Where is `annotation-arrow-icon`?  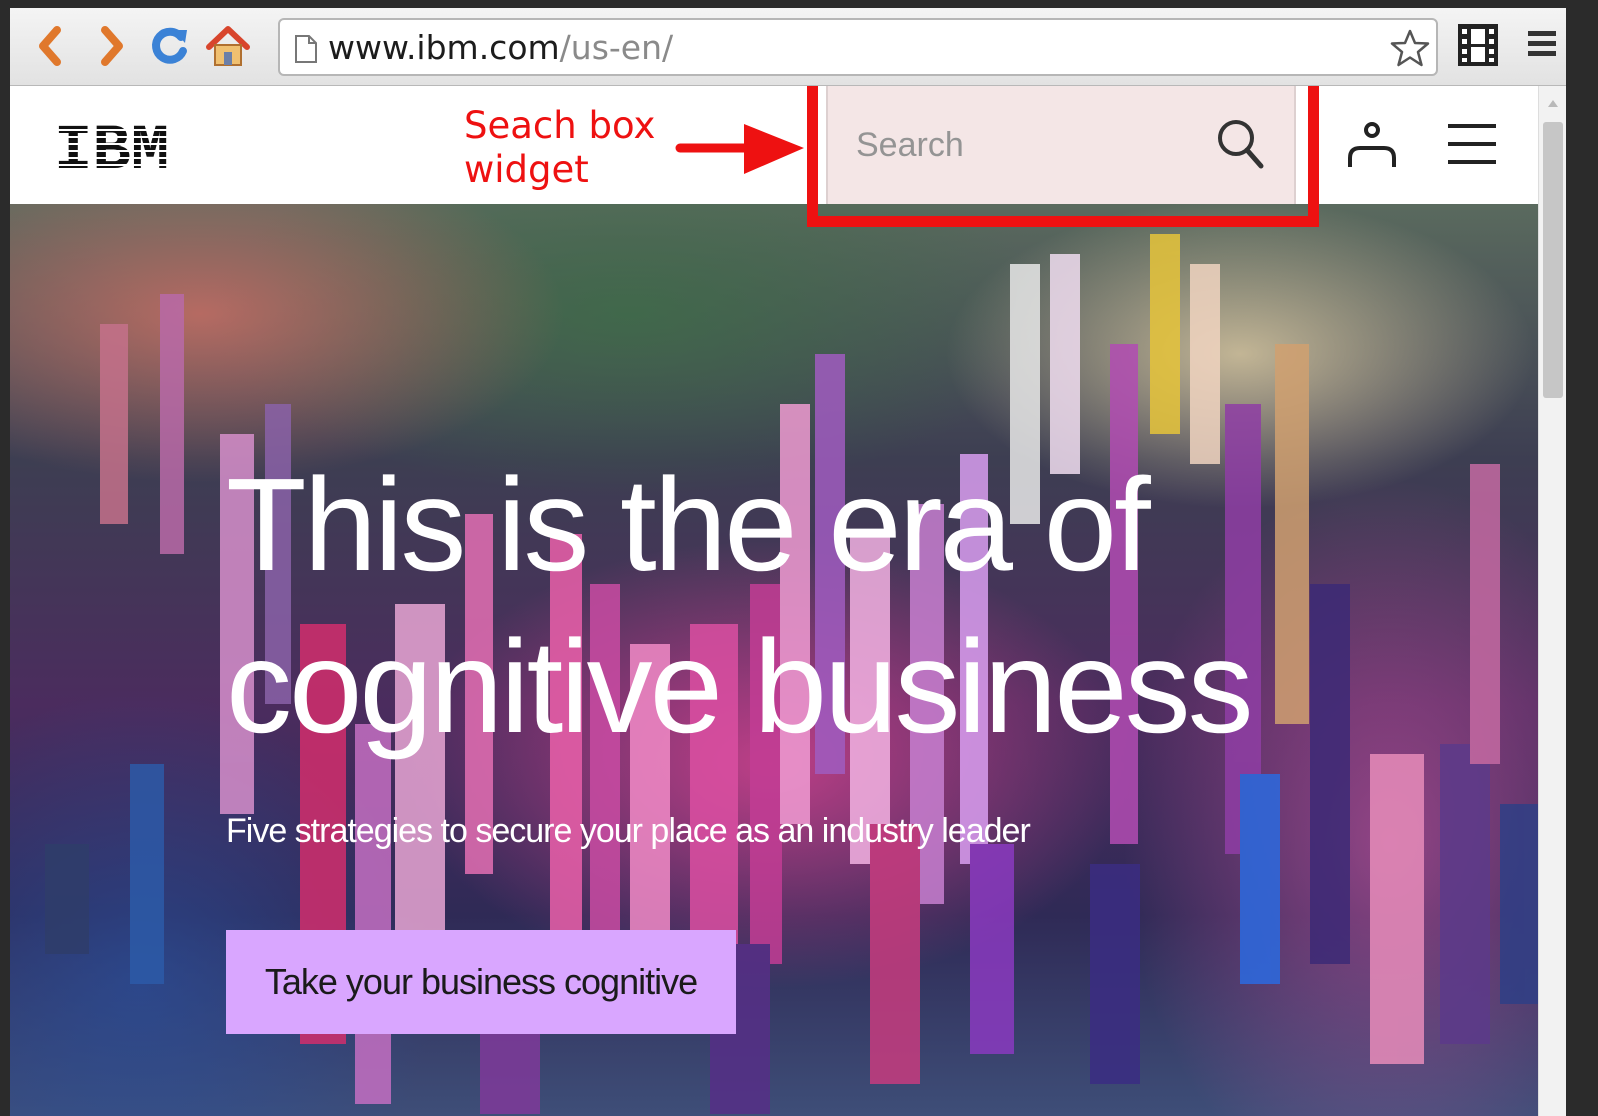
annotation-arrow-icon is located at coordinates (739, 149).